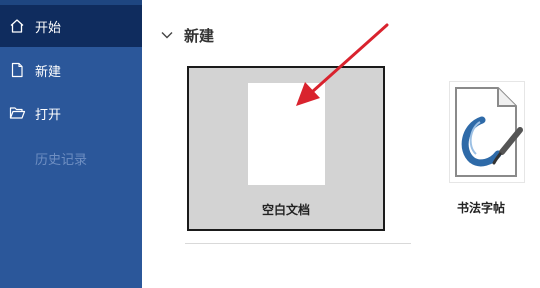 The image size is (540, 288). What do you see at coordinates (285, 210) in the screenshot?
I see `template-label: 空白文档` at bounding box center [285, 210].